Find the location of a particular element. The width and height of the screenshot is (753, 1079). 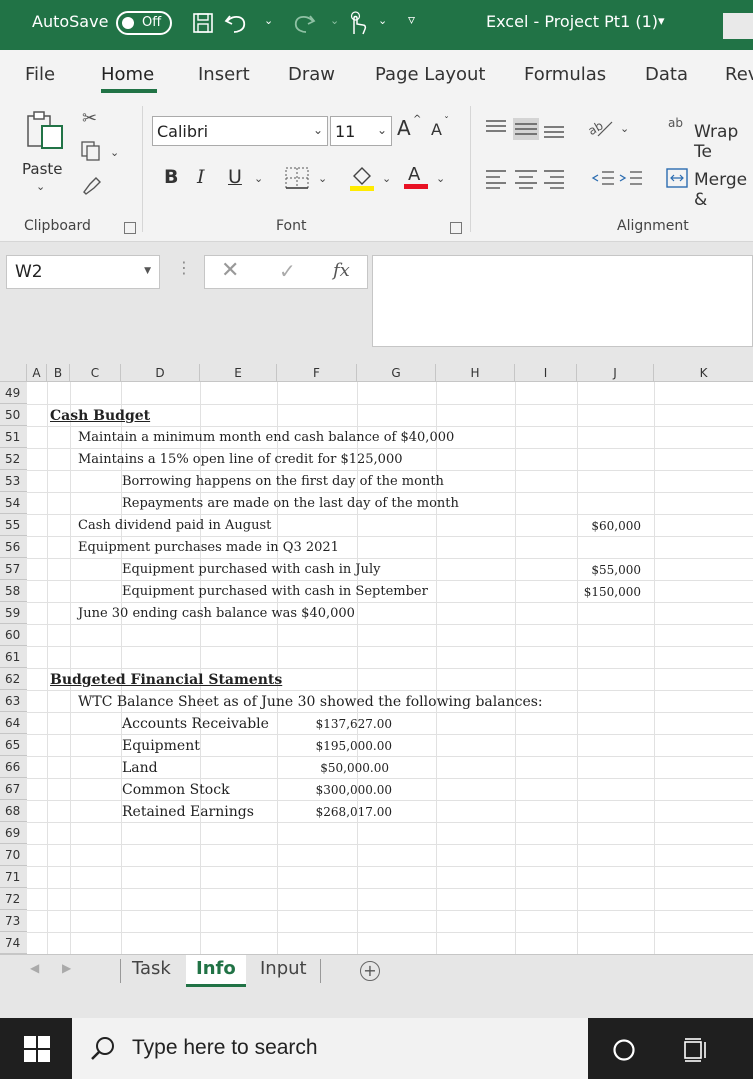

budgeted-statements-heading: Budgeted Financial Staments is located at coordinates (166, 680).